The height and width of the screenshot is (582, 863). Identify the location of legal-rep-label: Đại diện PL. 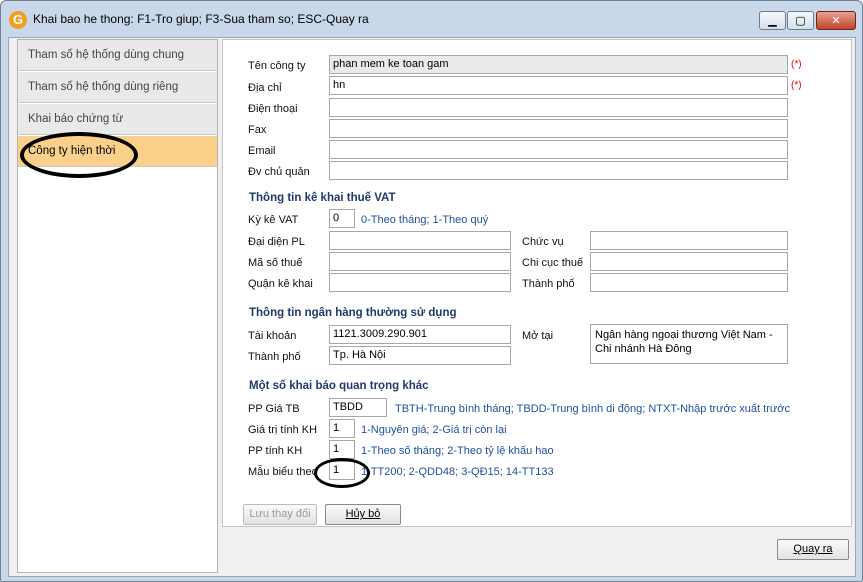
(276, 242).